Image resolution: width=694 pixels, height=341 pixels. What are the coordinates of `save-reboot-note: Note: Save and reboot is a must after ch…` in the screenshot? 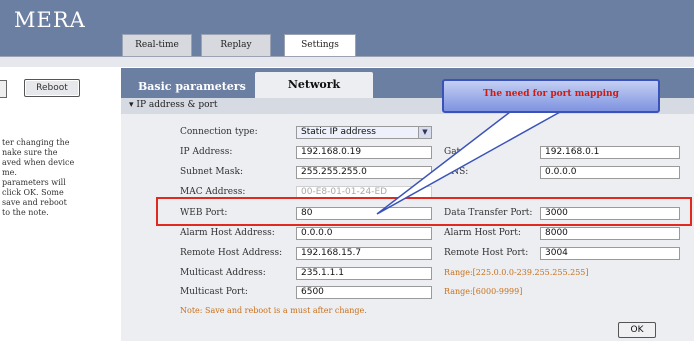 It's located at (273, 310).